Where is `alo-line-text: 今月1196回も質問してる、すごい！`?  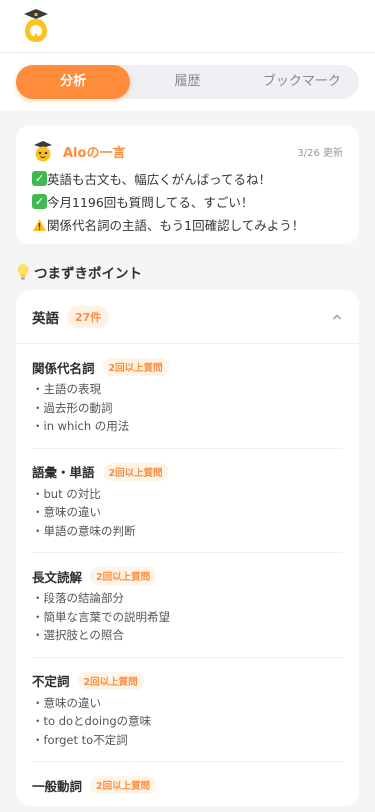
alo-line-text: 今月1196回も質問してる、すごい！ is located at coordinates (150, 202).